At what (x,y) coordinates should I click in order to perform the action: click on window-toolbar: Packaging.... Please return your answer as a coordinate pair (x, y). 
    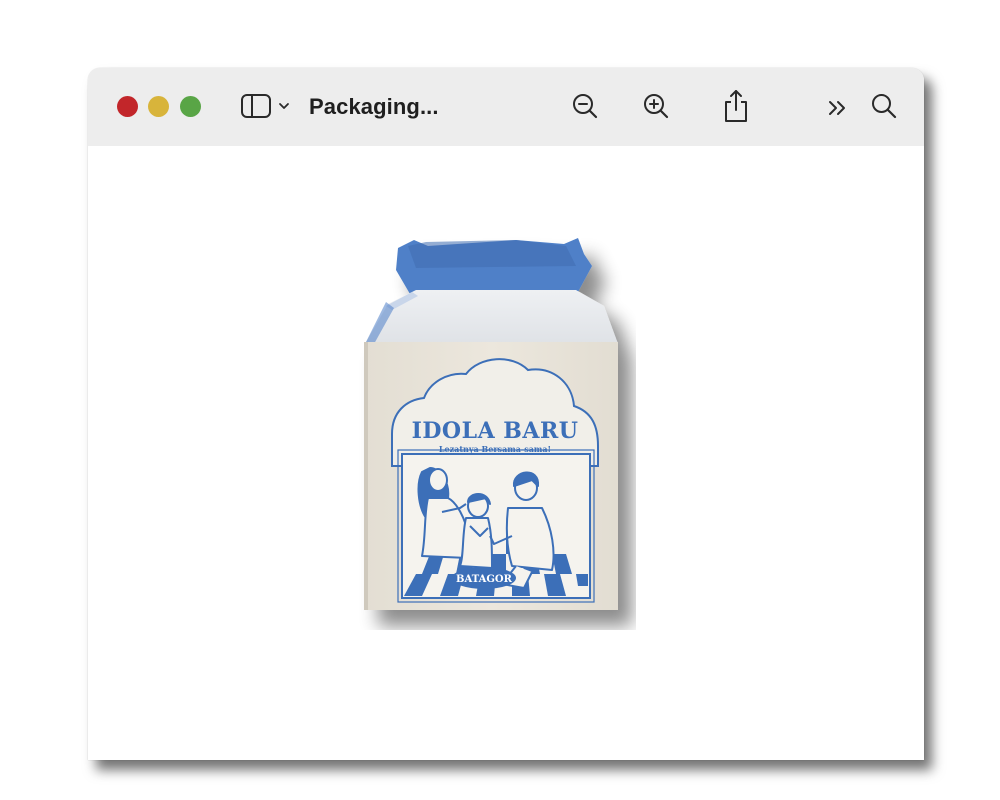
    Looking at the image, I should click on (506, 107).